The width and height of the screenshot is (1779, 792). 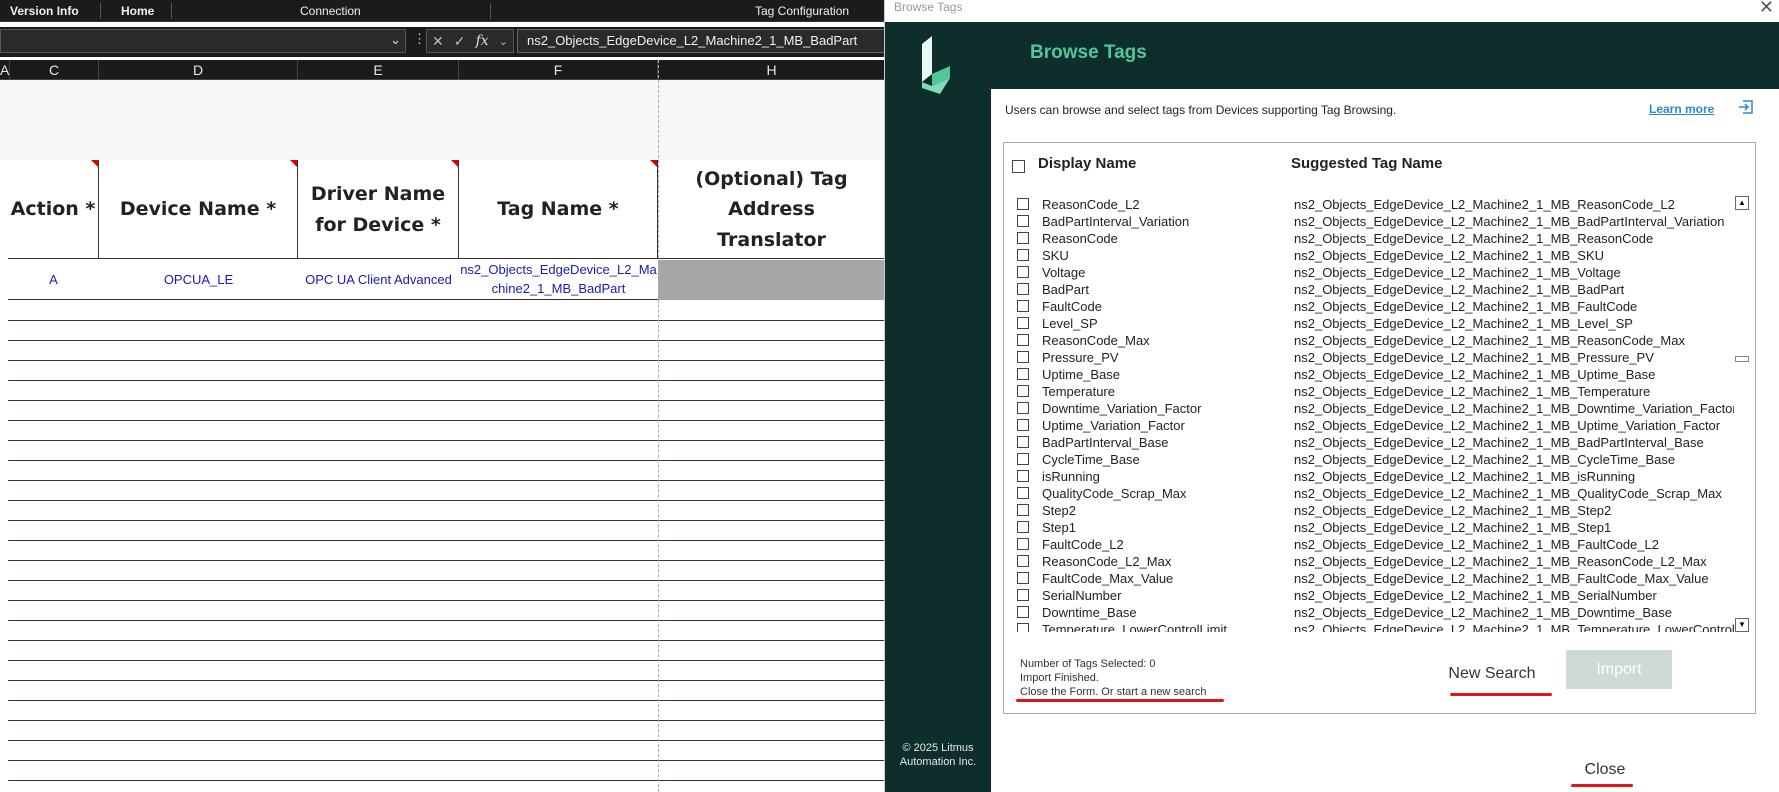 What do you see at coordinates (1018, 166) in the screenshot?
I see `select-all-checkbox` at bounding box center [1018, 166].